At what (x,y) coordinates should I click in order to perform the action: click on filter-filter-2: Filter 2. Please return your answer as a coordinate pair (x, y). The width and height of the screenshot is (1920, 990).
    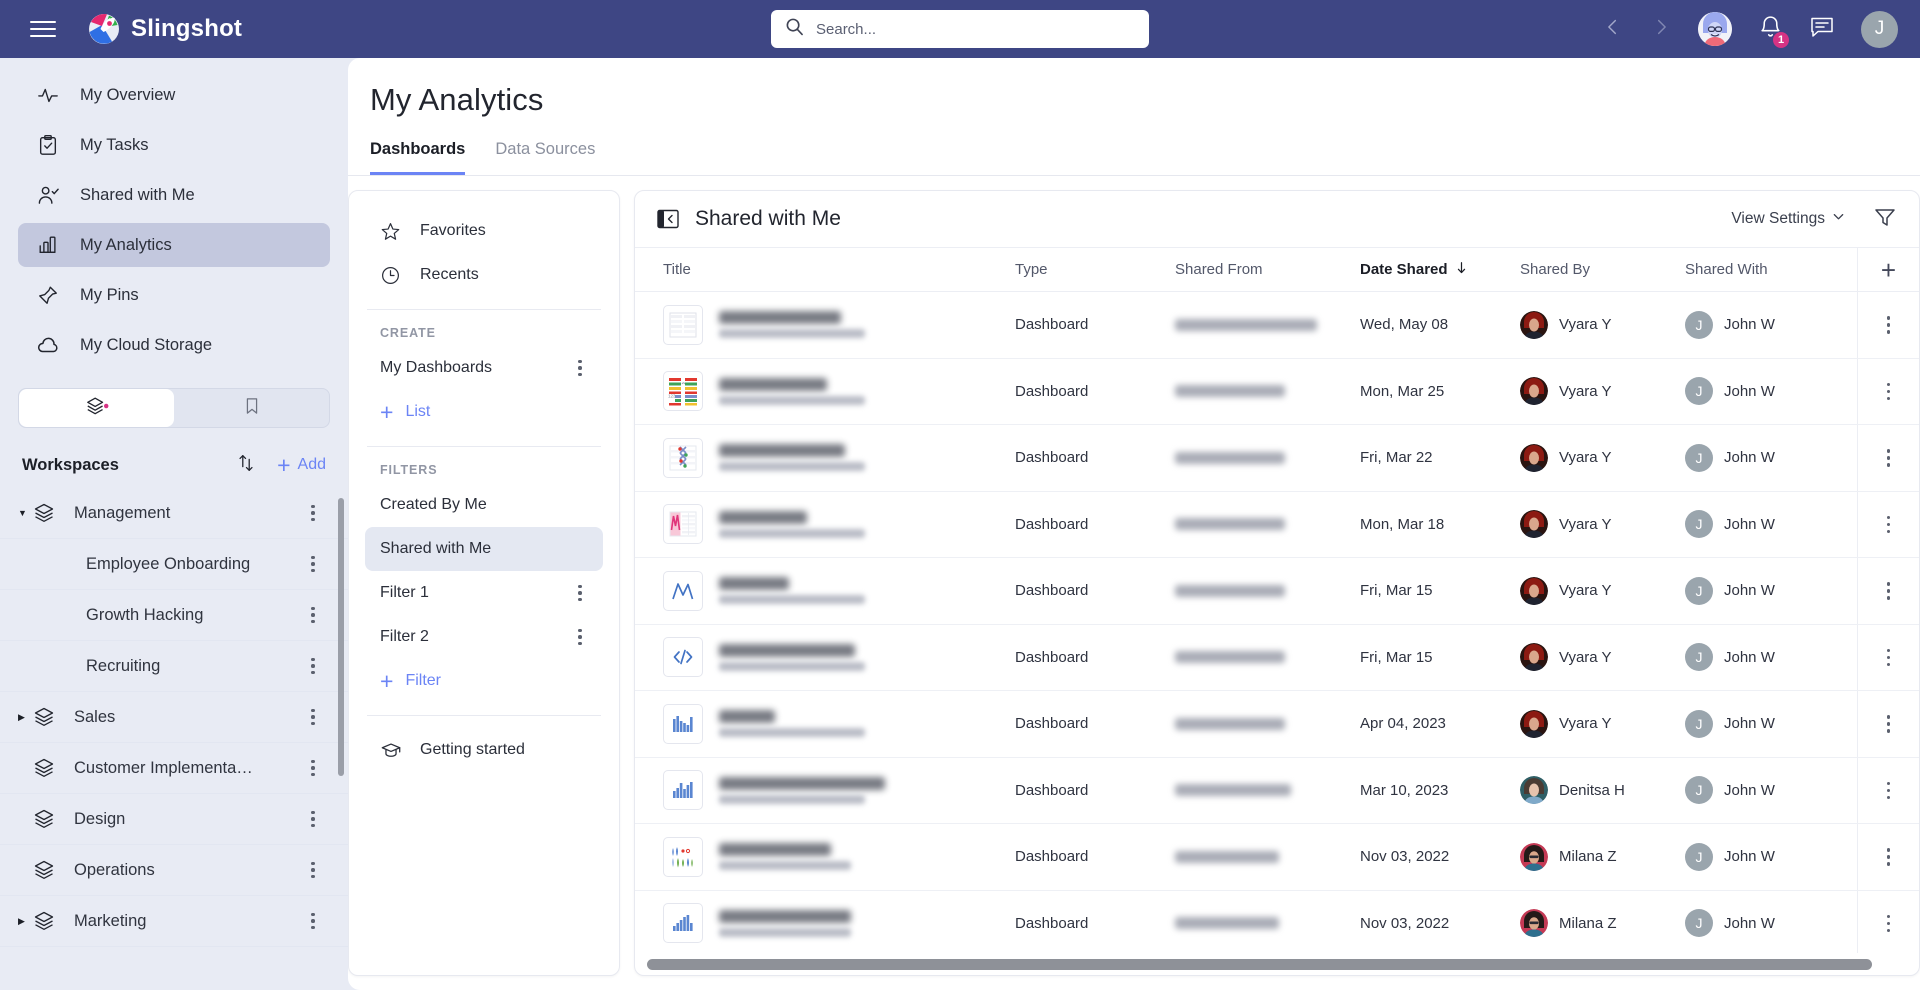
    Looking at the image, I should click on (484, 637).